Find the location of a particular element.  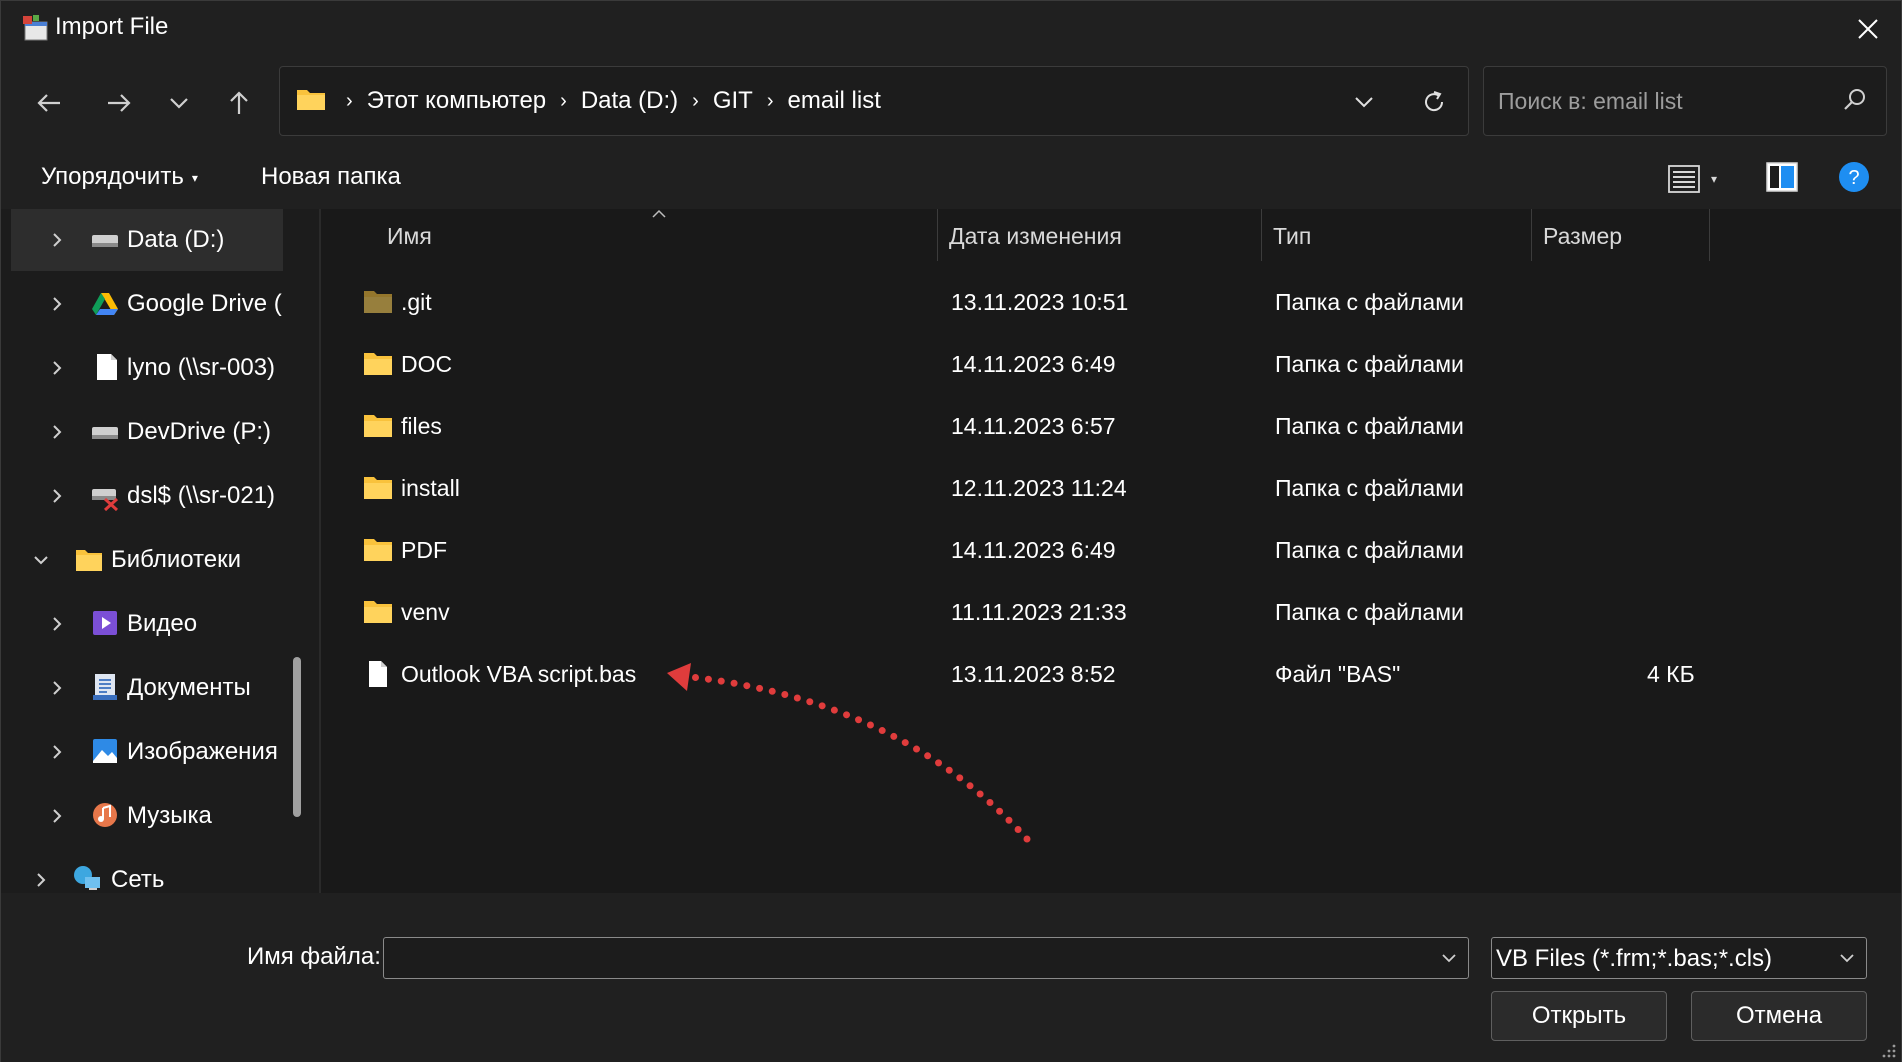

sidebar-item-video: Видео is located at coordinates (147, 624).